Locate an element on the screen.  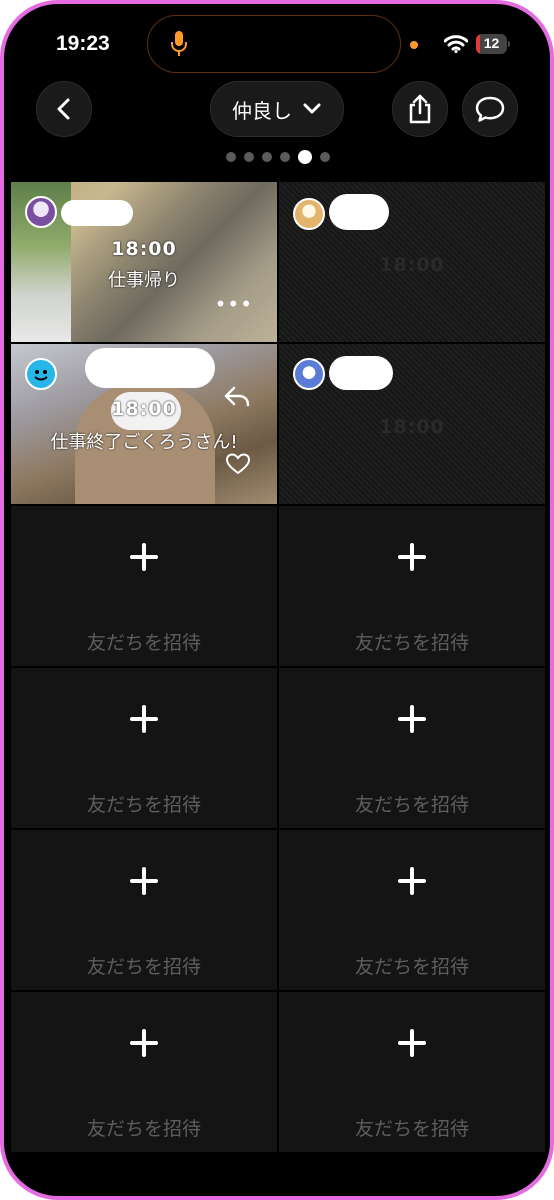
post-caption: 仕事帰り is located at coordinates (144, 280).